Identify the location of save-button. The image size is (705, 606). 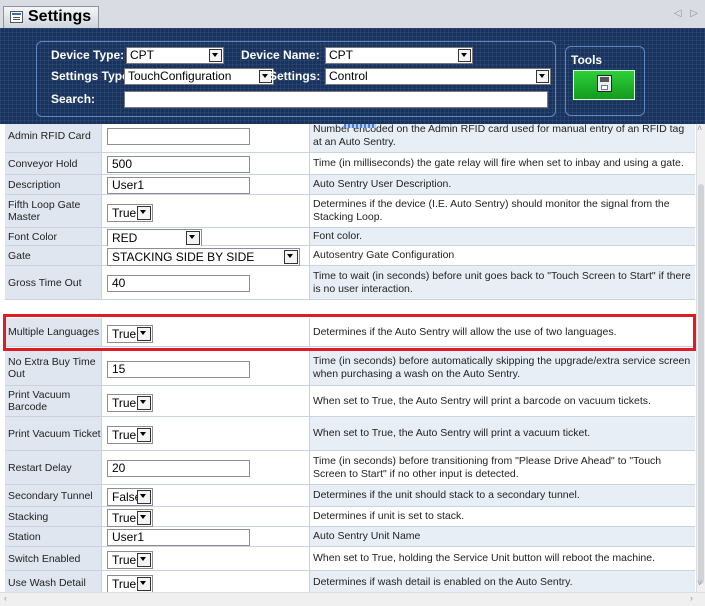
(604, 85).